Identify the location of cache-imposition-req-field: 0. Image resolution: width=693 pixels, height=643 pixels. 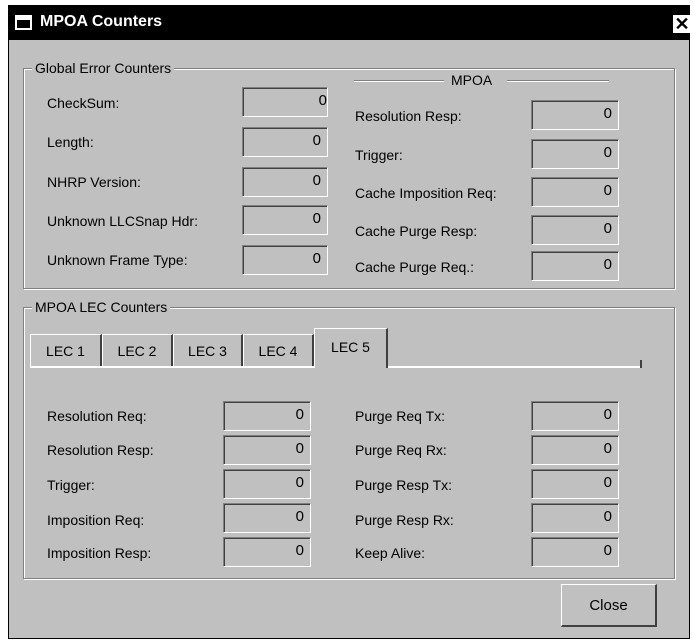
(575, 192).